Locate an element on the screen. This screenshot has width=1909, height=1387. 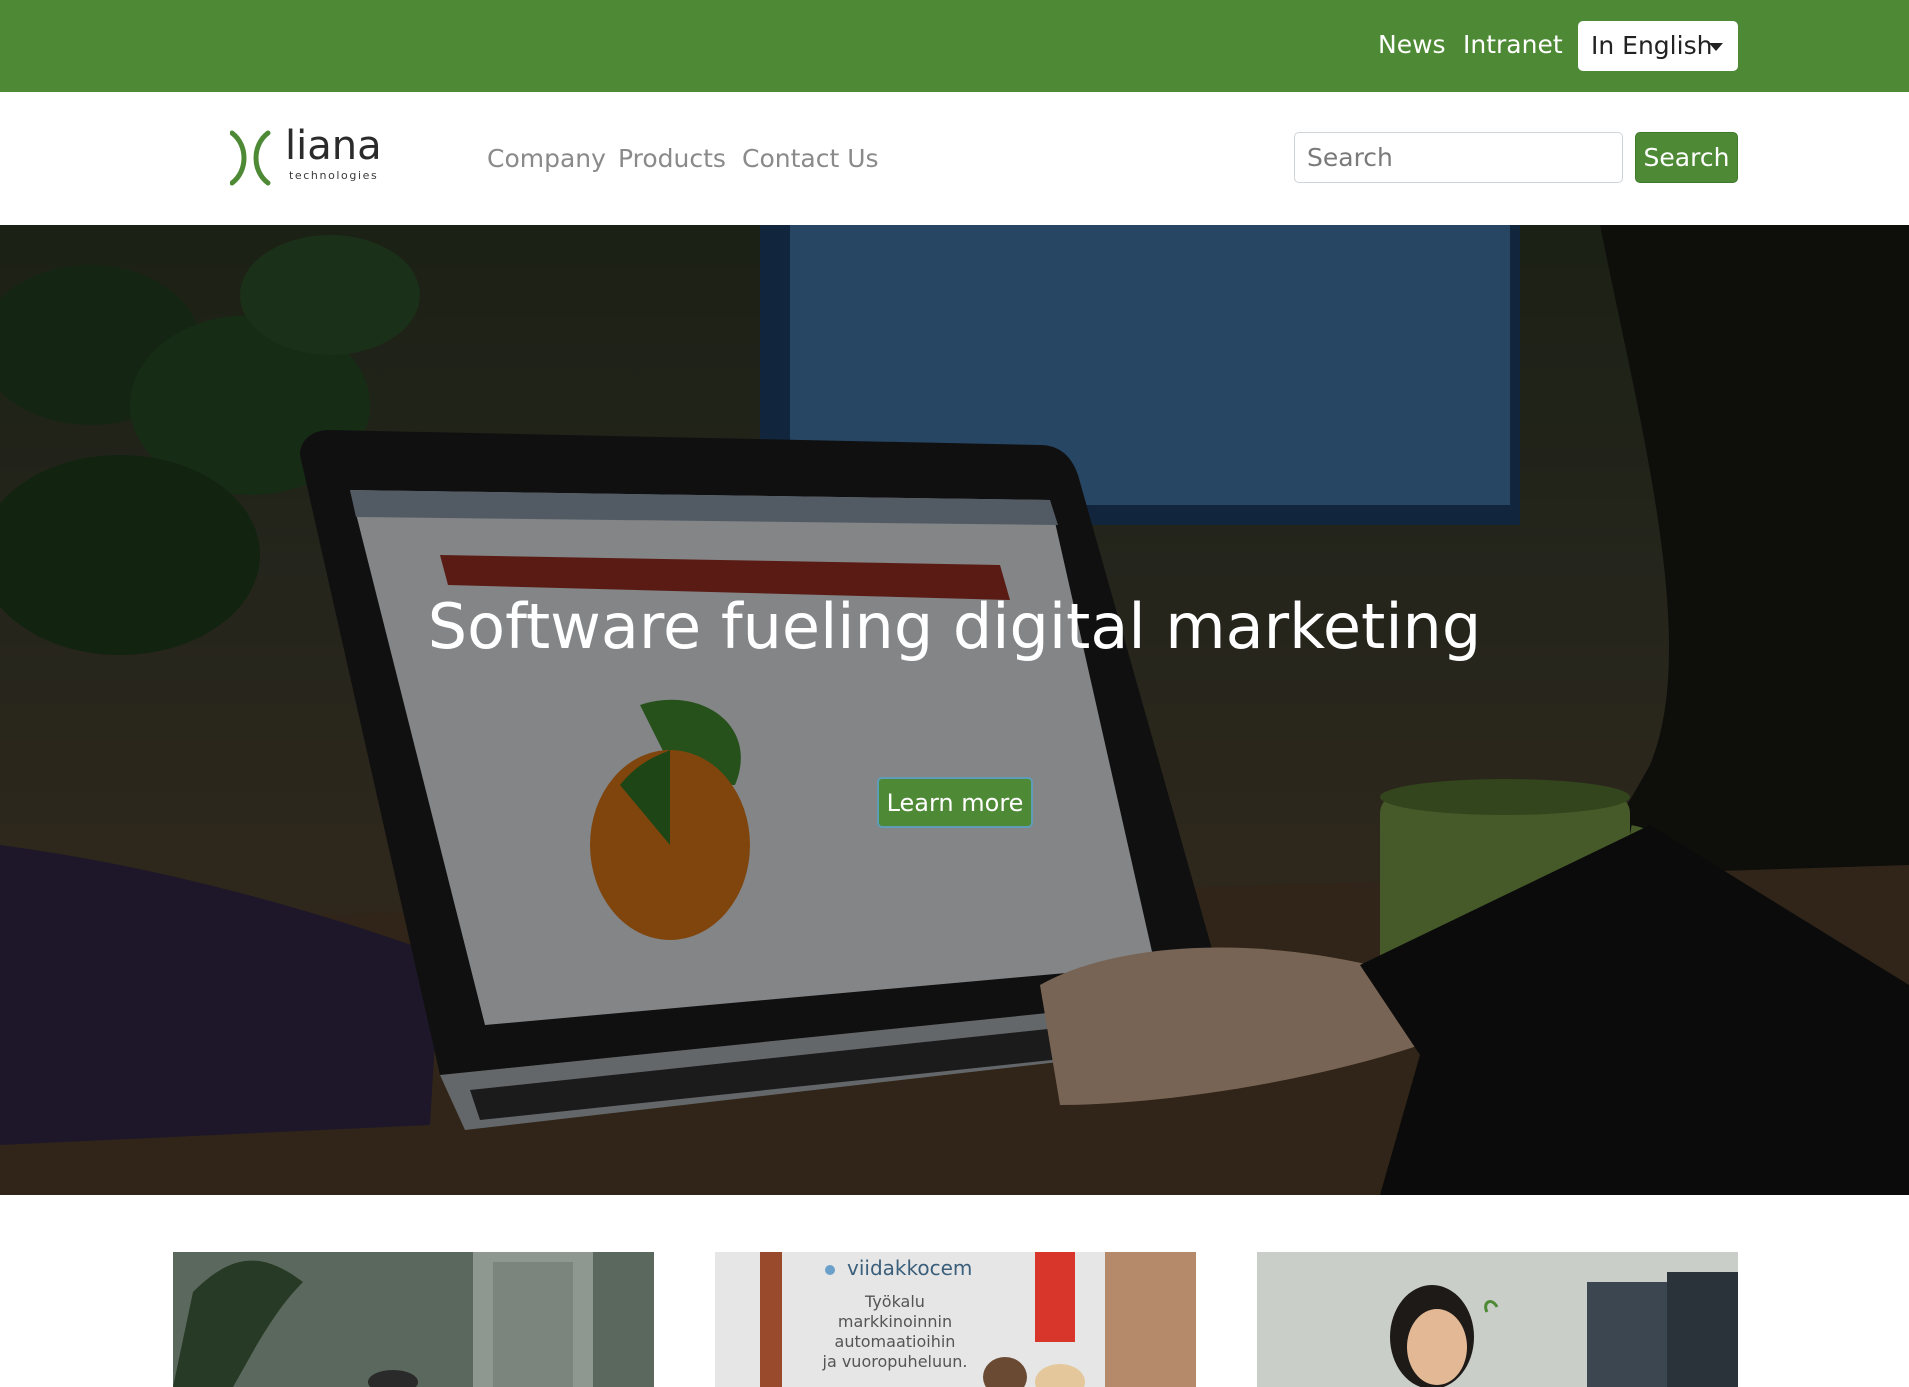
nav-contact-us: Contact Us is located at coordinates (810, 158).